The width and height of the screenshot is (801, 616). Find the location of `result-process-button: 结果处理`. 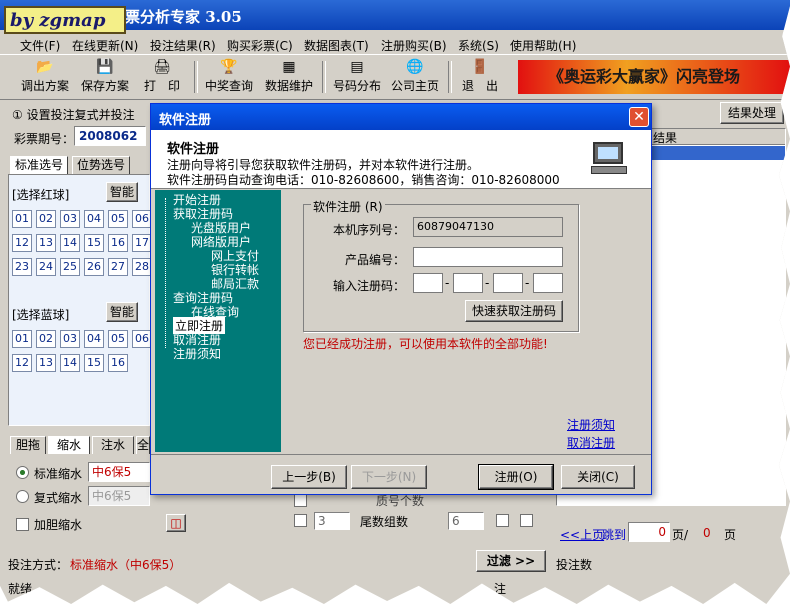

result-process-button: 结果处理 is located at coordinates (752, 113).